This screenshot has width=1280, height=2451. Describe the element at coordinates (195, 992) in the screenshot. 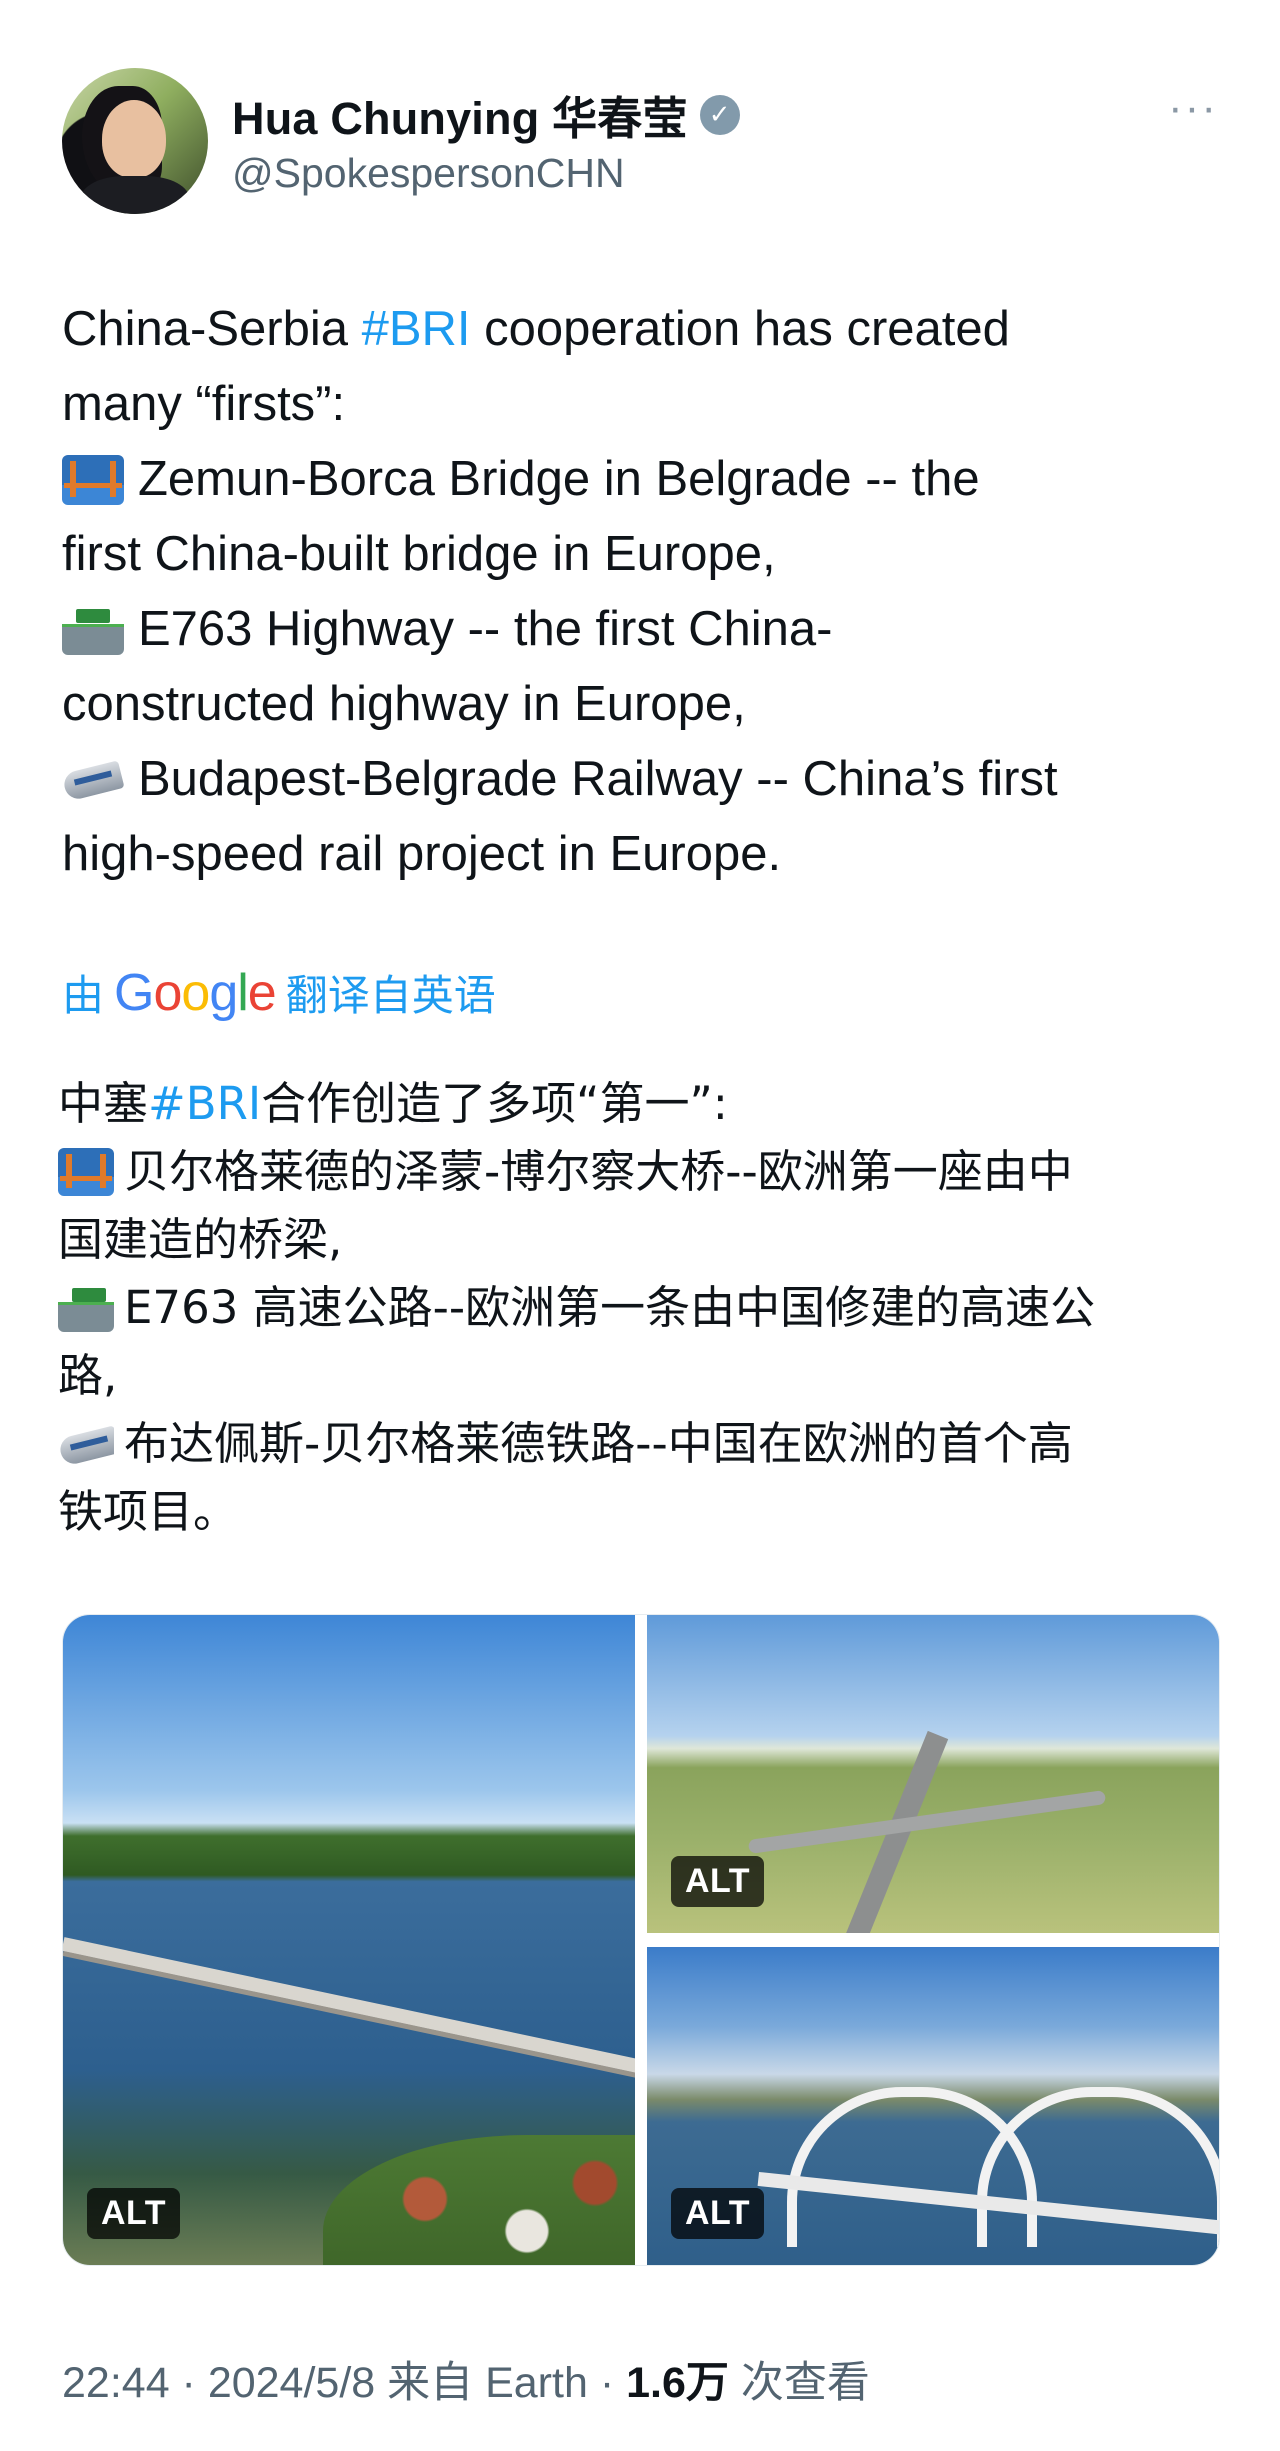

I see `google-logo: Google` at that location.